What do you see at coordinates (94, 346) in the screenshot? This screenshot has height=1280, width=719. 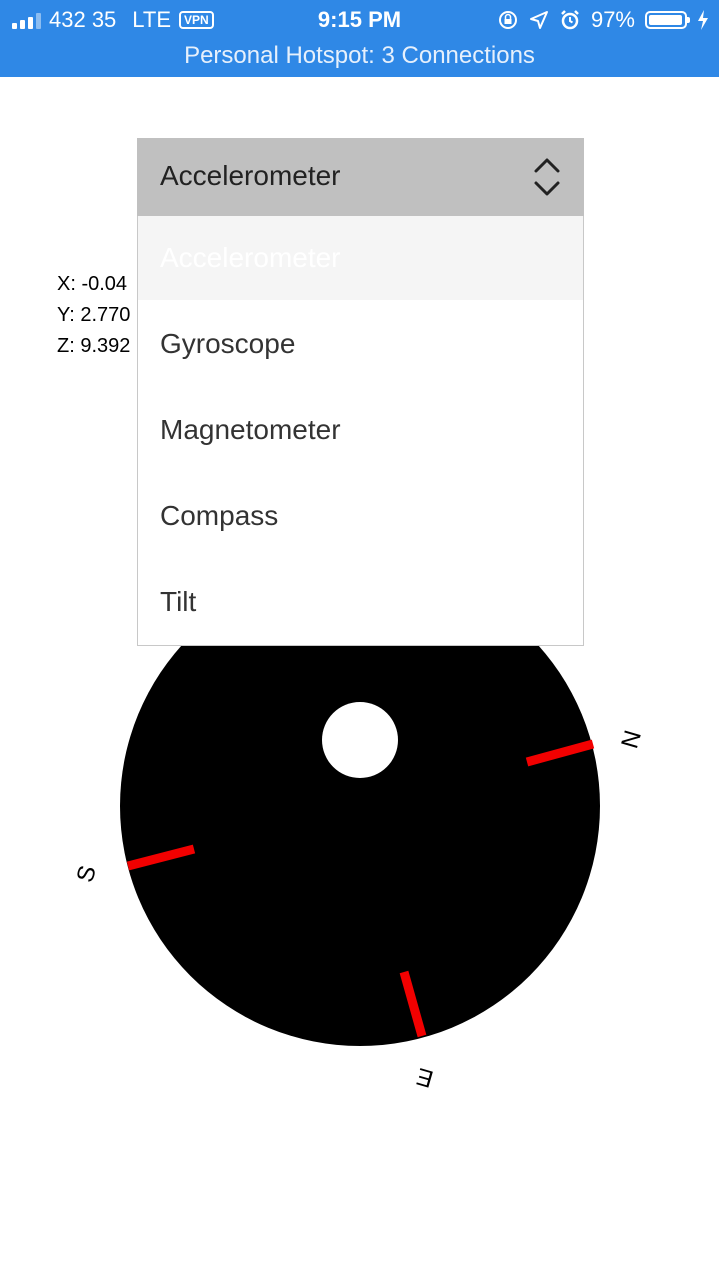 I see `z-readout: Z: 9.392` at bounding box center [94, 346].